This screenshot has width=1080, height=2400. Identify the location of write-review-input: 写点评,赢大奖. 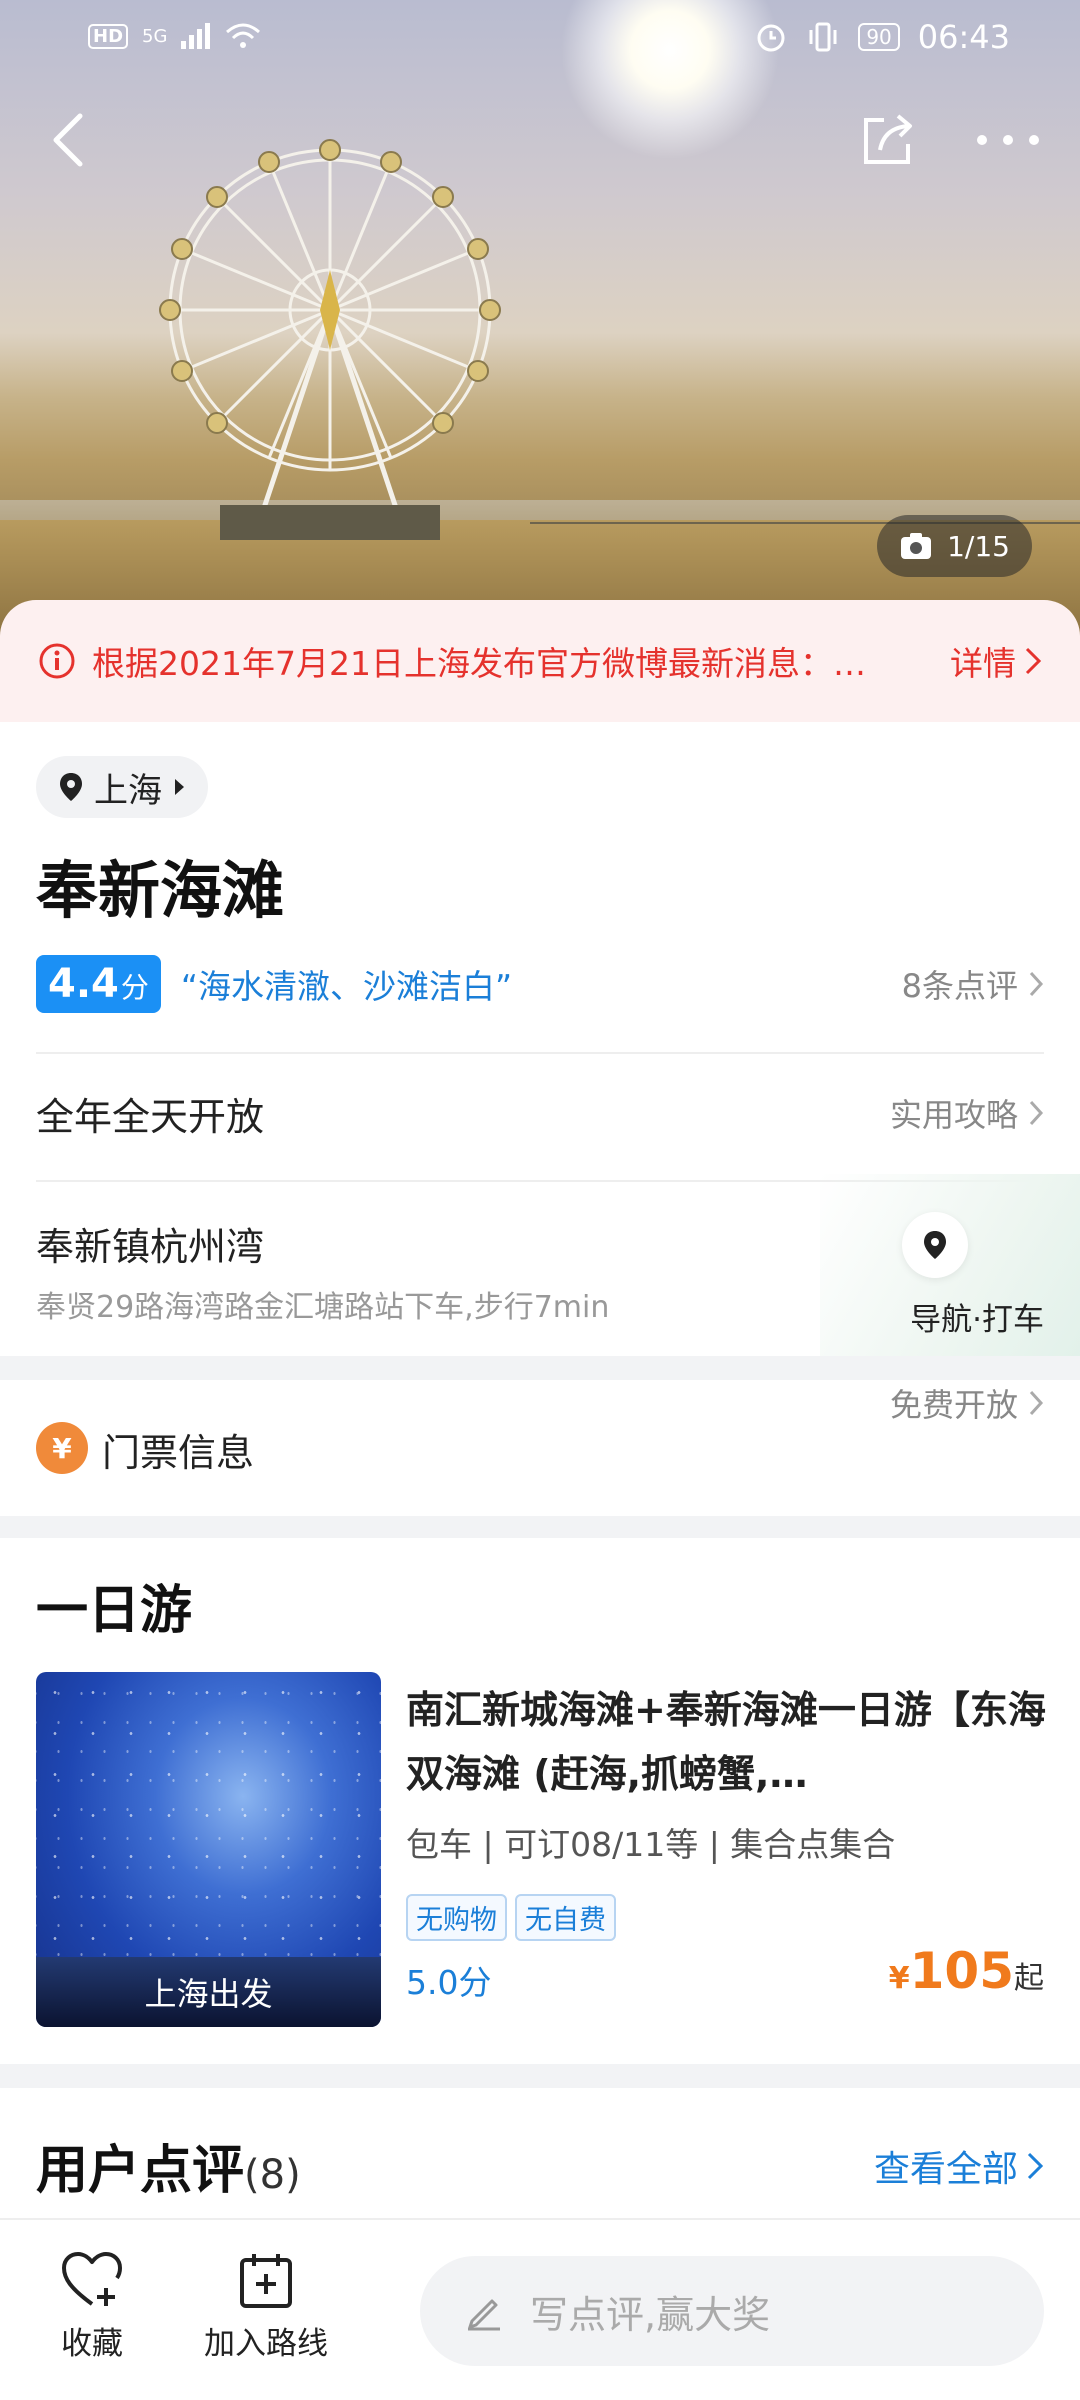
(732, 2311).